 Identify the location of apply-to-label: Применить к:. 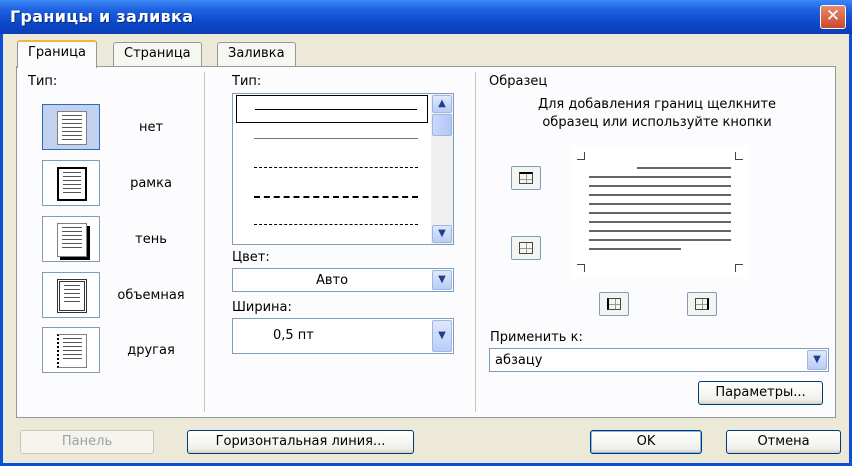
(536, 337).